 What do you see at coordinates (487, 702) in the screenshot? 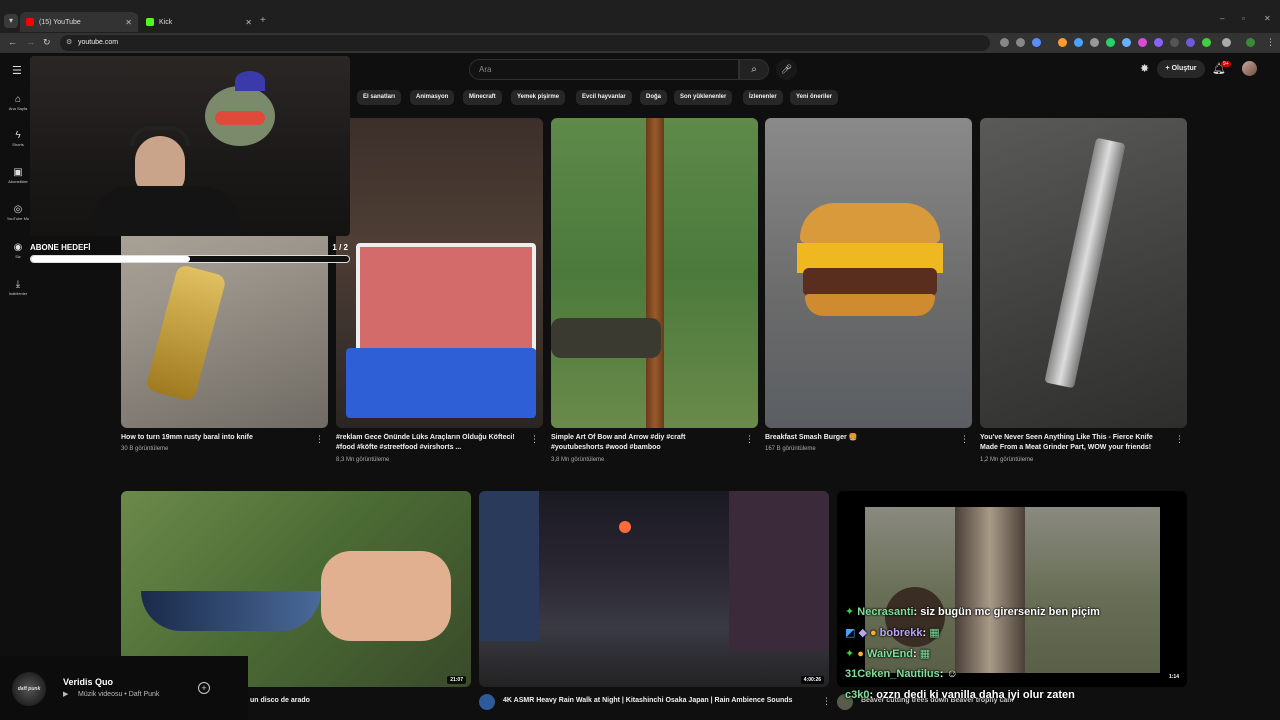
I see `channel-avatar` at bounding box center [487, 702].